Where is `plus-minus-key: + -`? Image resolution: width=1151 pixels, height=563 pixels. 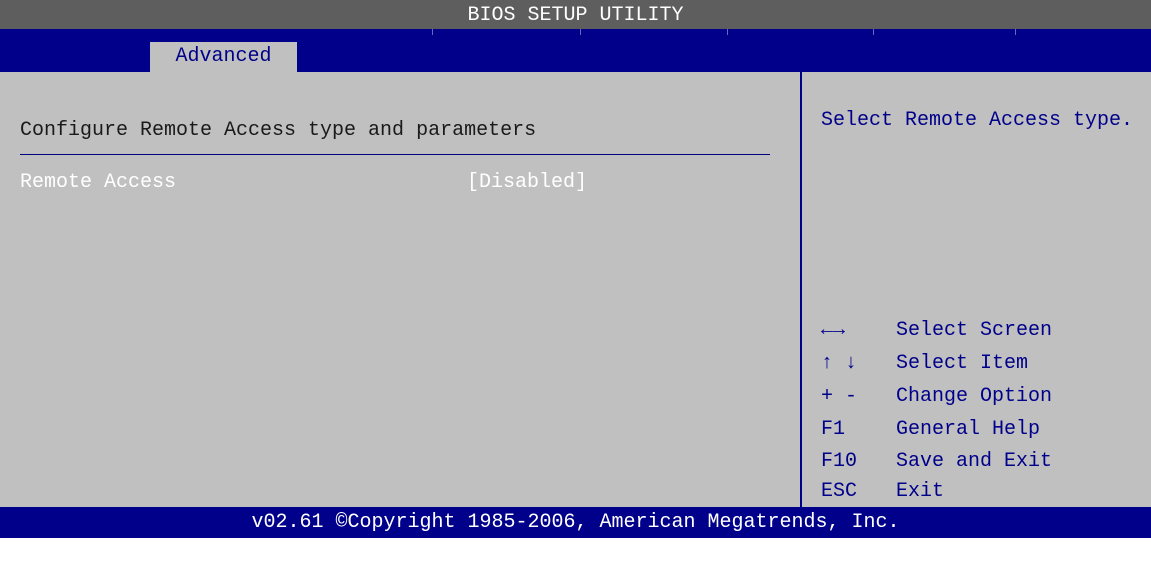
plus-minus-key: + - is located at coordinates (839, 396).